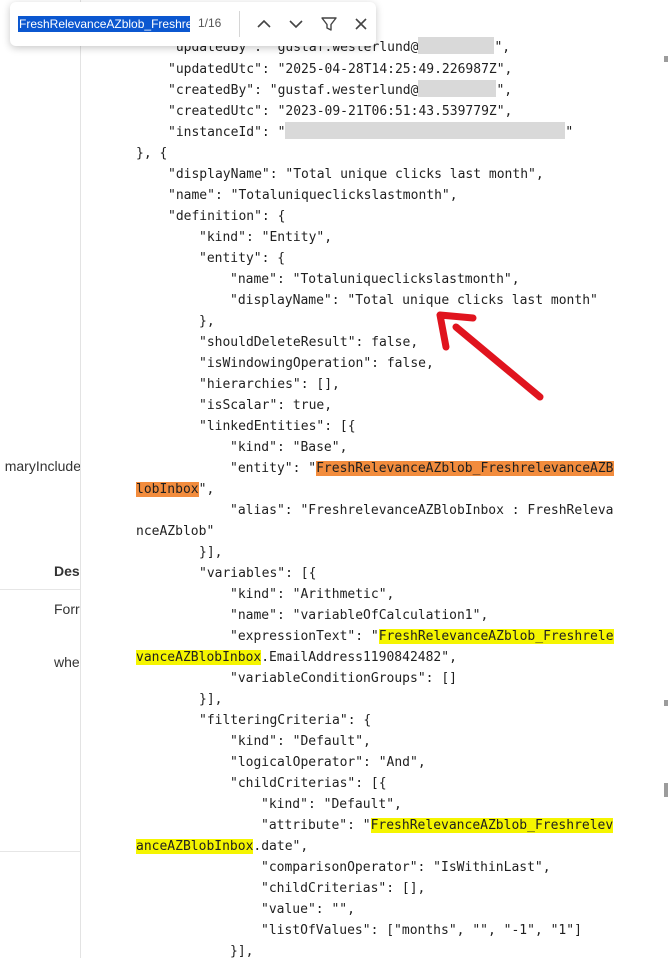  What do you see at coordinates (266, 405) in the screenshot?
I see `code-line: "isScalar": true,` at bounding box center [266, 405].